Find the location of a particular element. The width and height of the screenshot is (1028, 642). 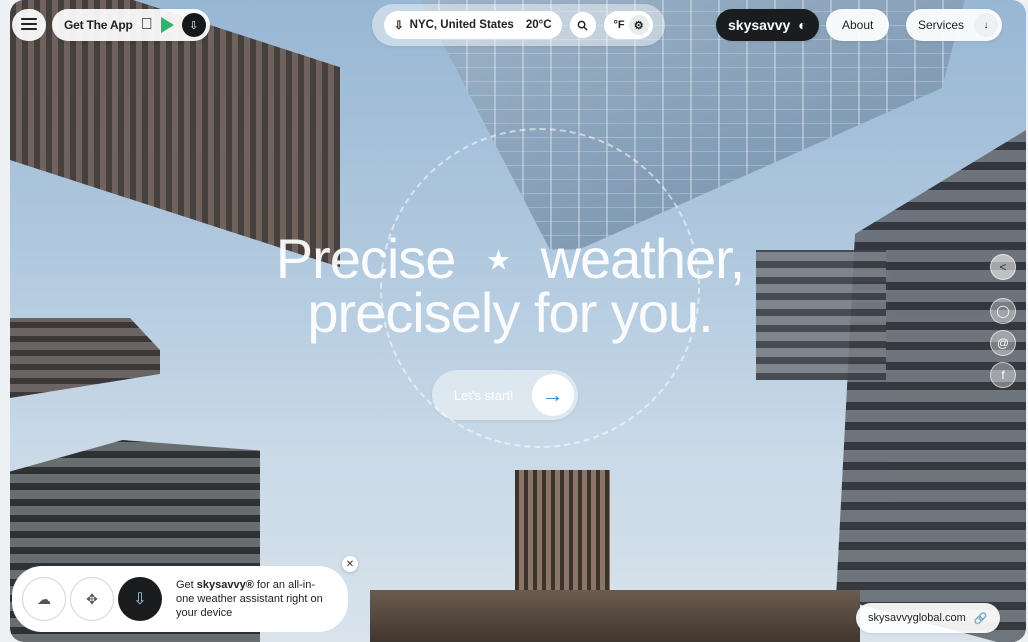

site-link: skysavvyglobal.com 🔗 is located at coordinates (928, 618).